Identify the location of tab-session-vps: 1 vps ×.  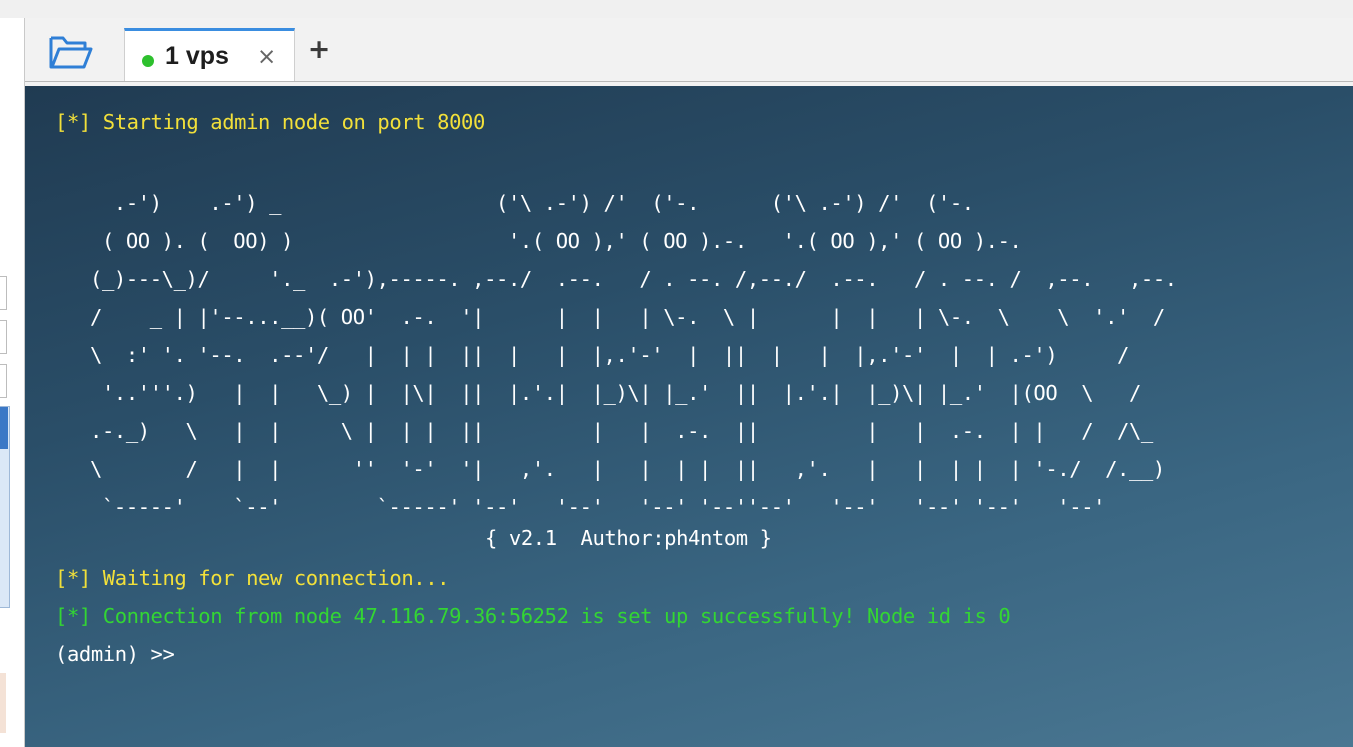
(209, 54).